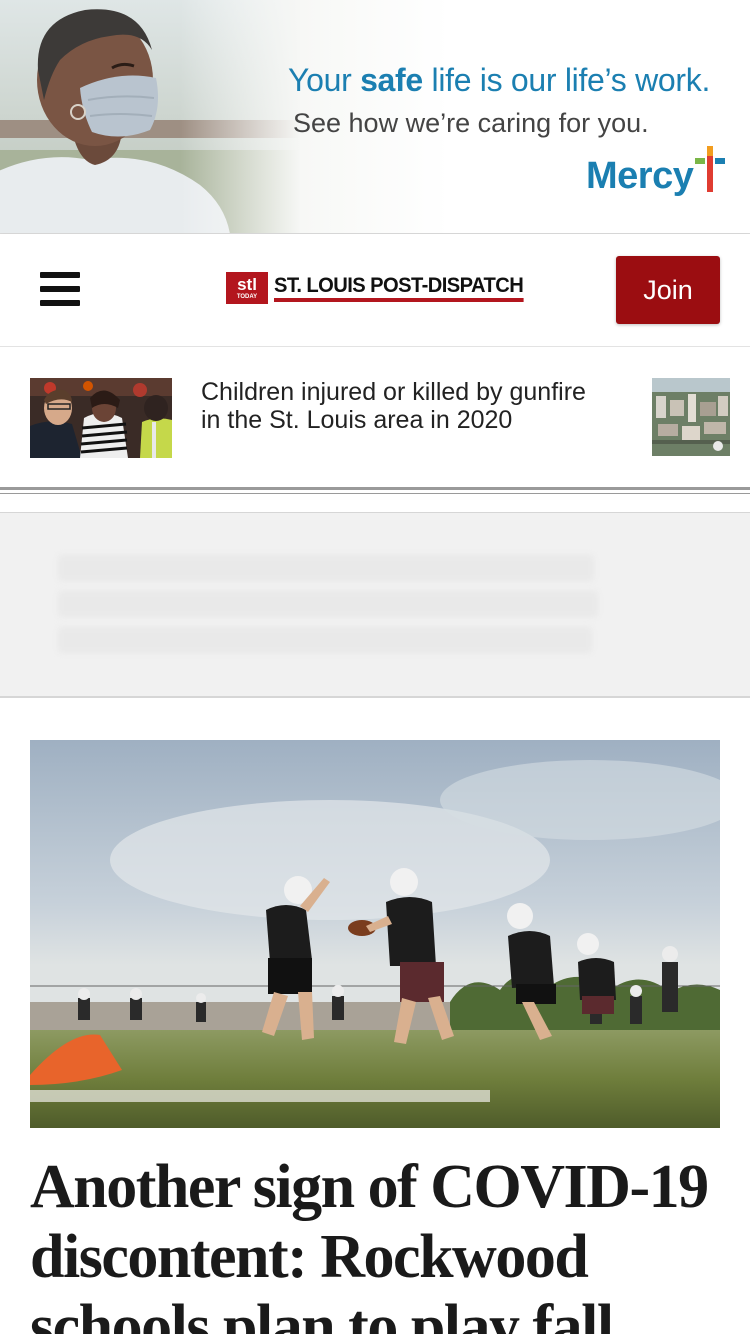  What do you see at coordinates (471, 123) in the screenshot?
I see `ad-subline: See how we’re caring for you.` at bounding box center [471, 123].